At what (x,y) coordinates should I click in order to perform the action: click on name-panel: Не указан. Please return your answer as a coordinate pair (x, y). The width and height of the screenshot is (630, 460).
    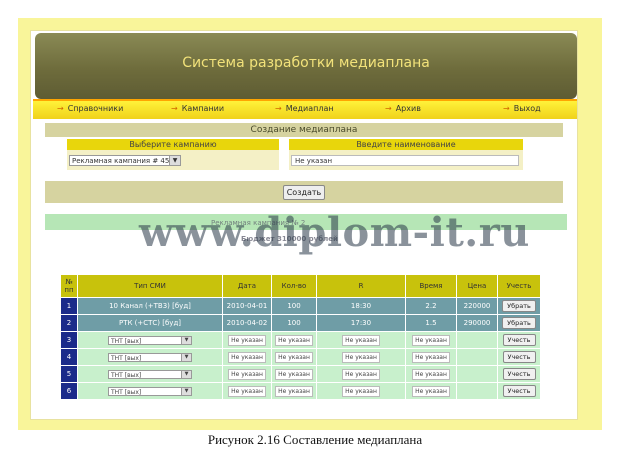
    Looking at the image, I should click on (406, 160).